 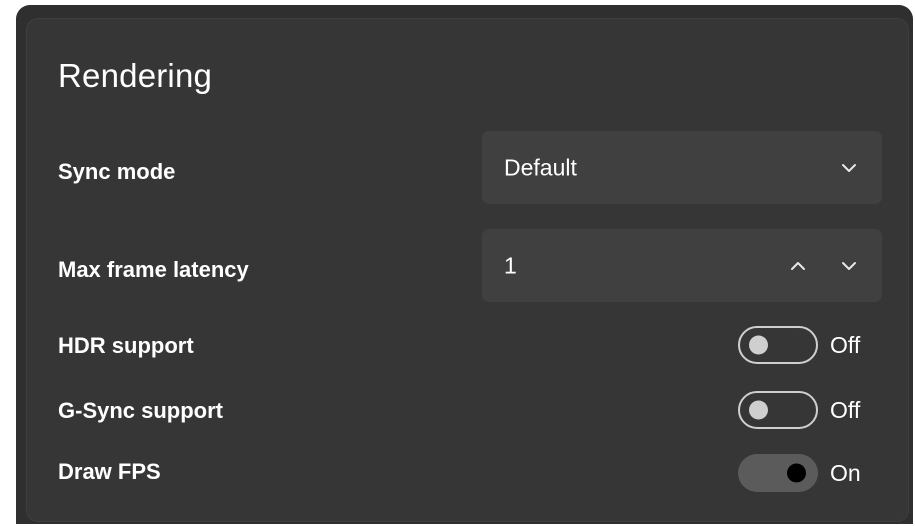 I want to click on draw-fps-toggle-row: On, so click(x=805, y=473).